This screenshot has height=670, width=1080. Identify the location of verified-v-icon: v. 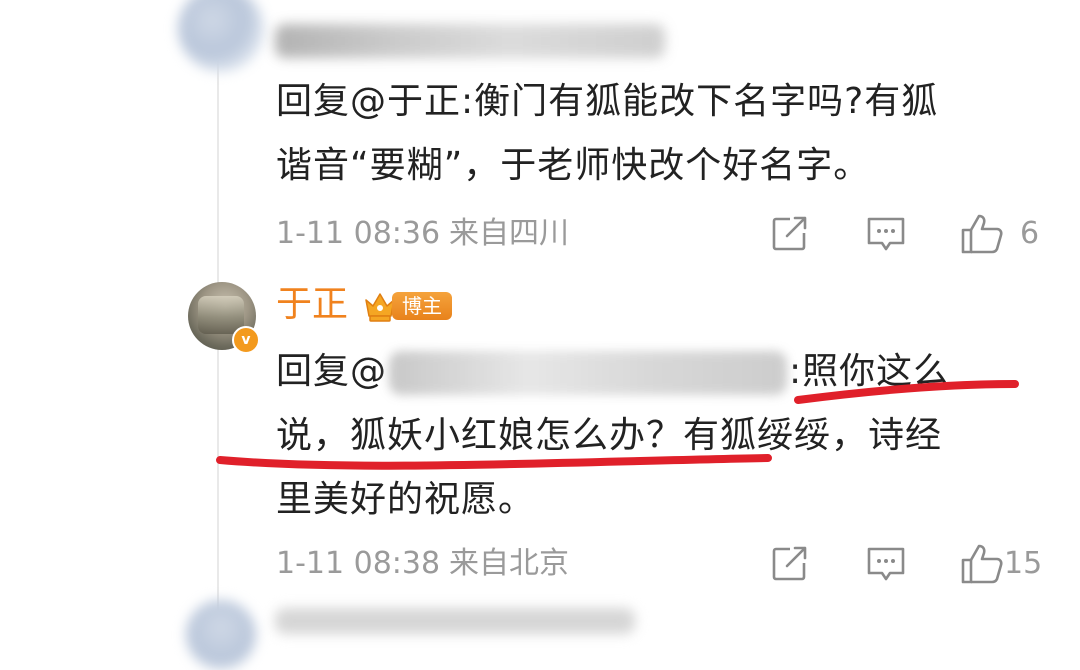
(246, 340).